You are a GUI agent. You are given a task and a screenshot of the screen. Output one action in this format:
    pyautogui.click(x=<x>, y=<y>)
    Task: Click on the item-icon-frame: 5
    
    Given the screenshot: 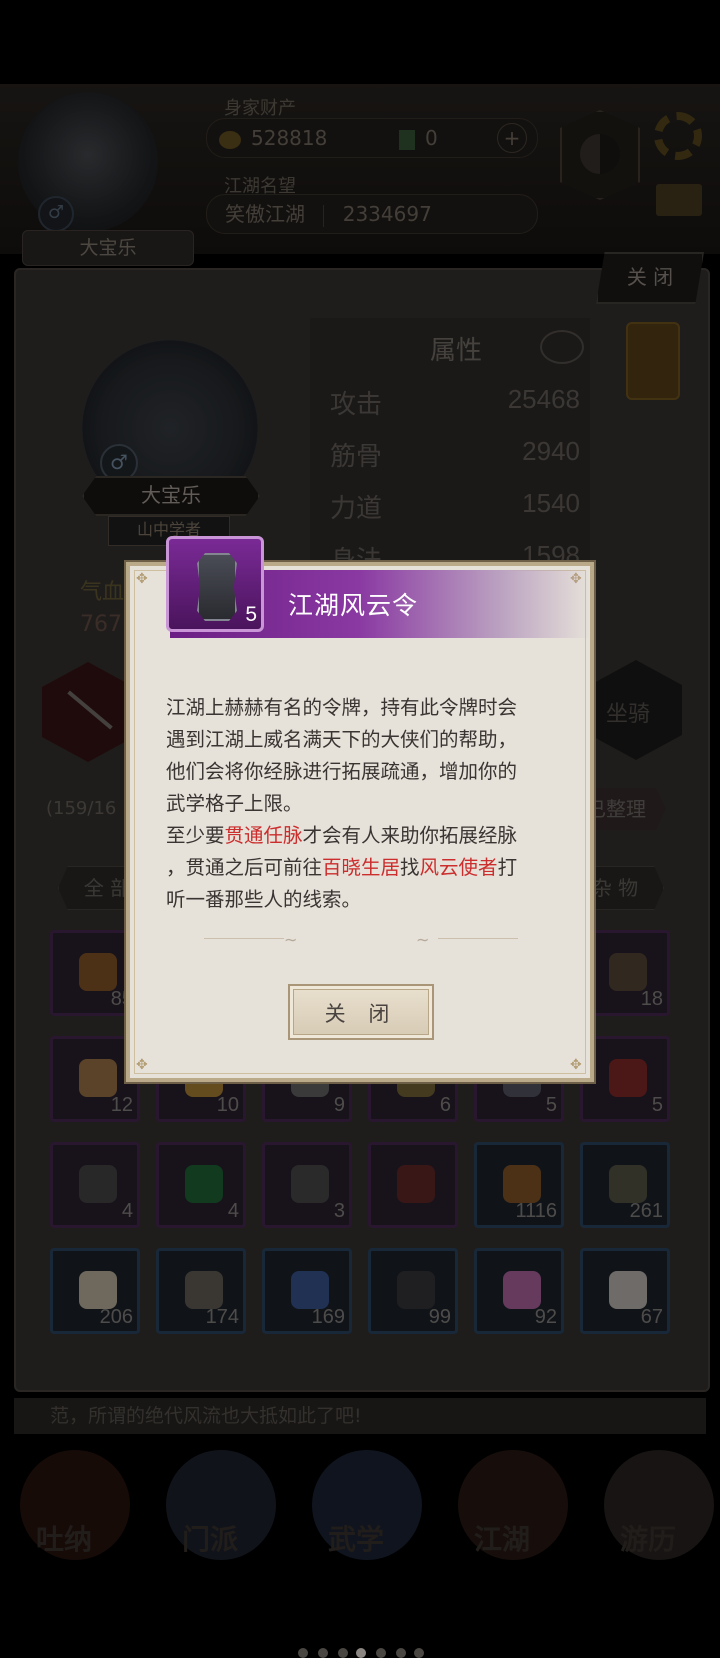 What is the action you would take?
    pyautogui.click(x=215, y=584)
    